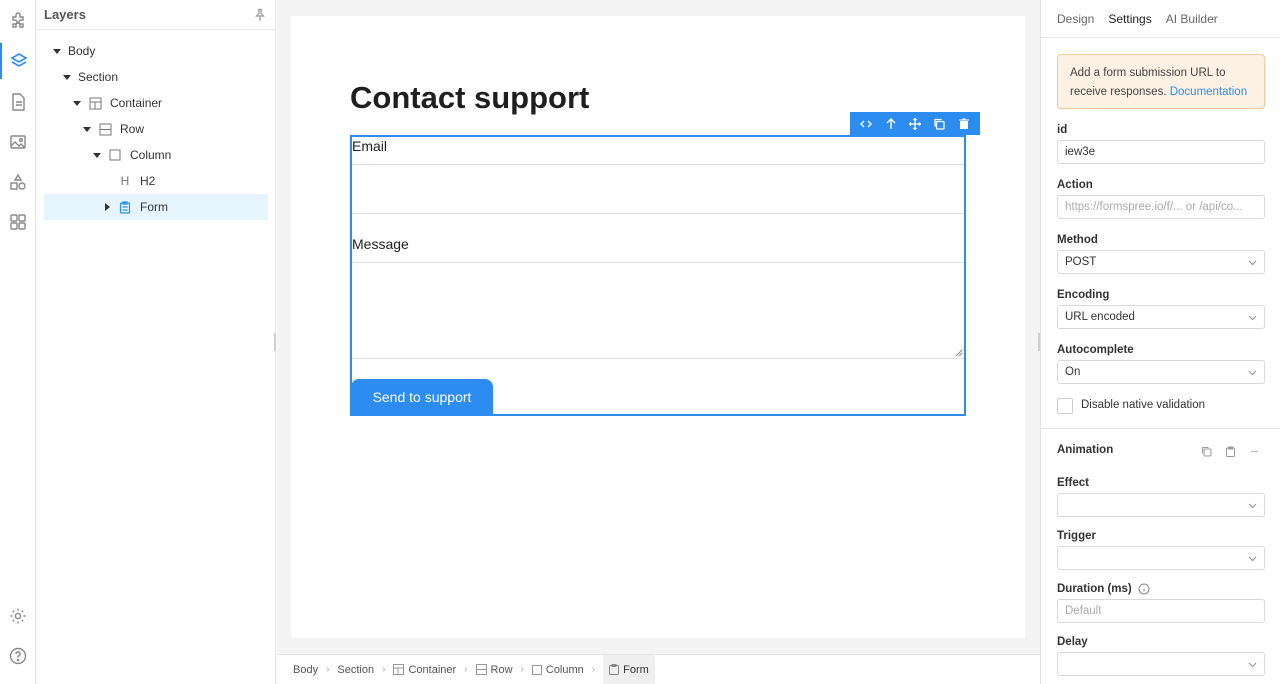 Image resolution: width=1280 pixels, height=684 pixels. I want to click on method-select: POST, so click(1161, 262).